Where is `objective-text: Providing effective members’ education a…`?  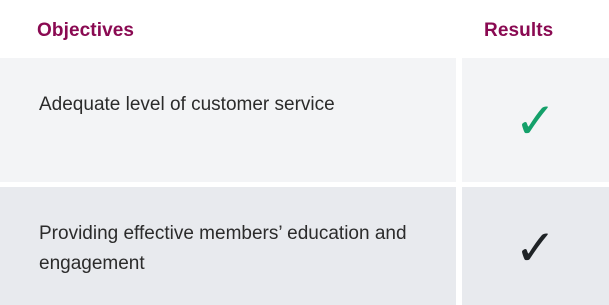 objective-text: Providing effective members’ education a… is located at coordinates (223, 248).